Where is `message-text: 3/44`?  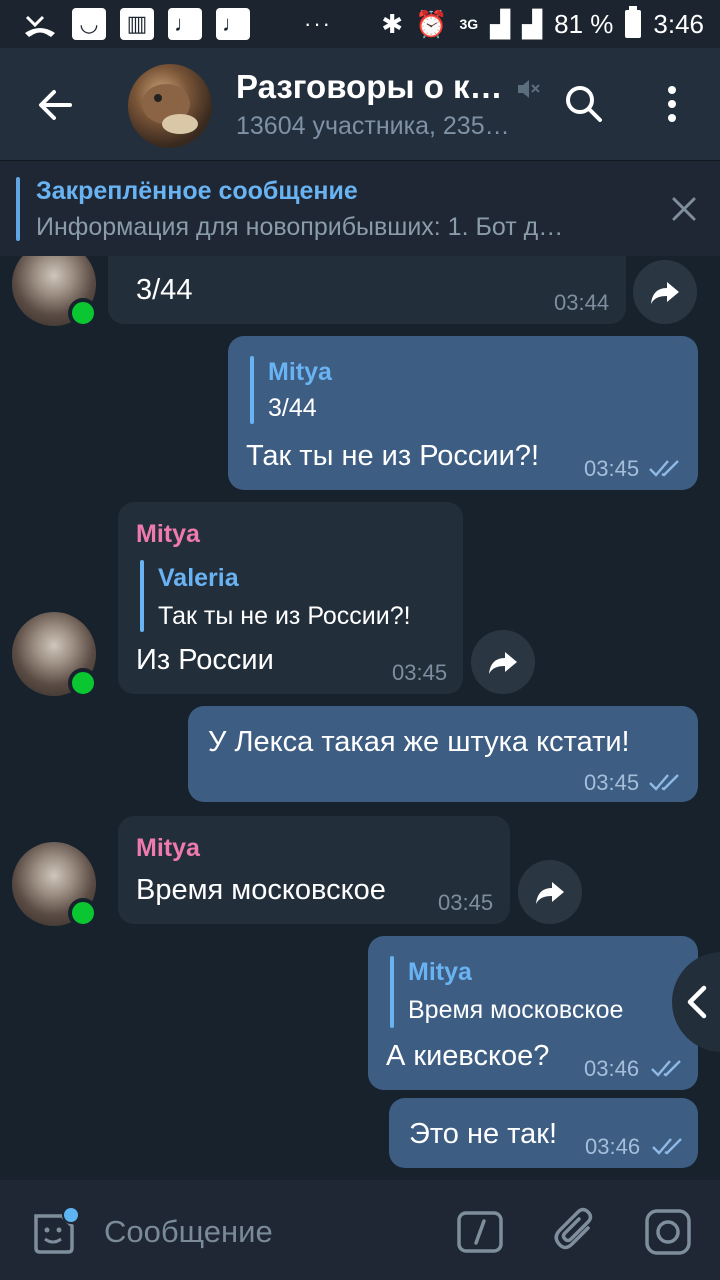
message-text: 3/44 is located at coordinates (164, 290).